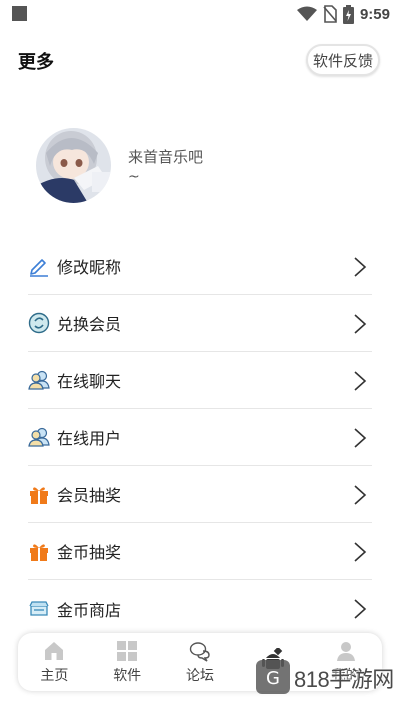 The height and width of the screenshot is (711, 400). I want to click on menu-item-coin-store: 金币商店, so click(200, 608).